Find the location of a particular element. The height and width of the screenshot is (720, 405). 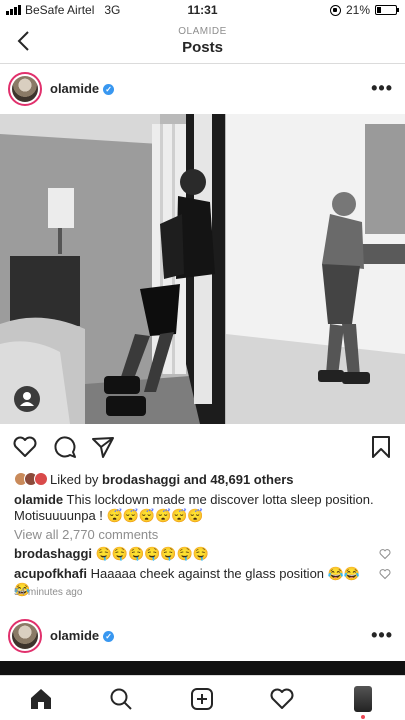

likes-count: and 48,691 others is located at coordinates (239, 479).